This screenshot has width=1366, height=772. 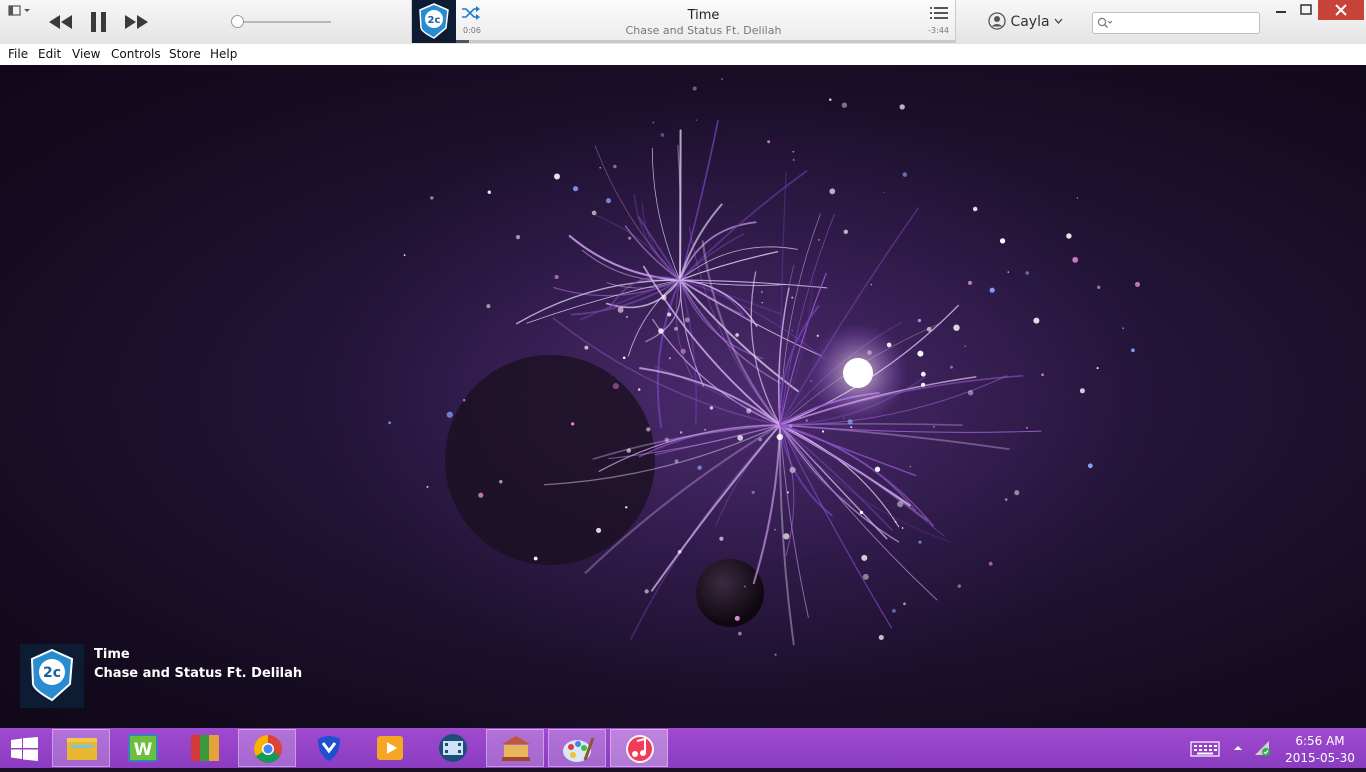 What do you see at coordinates (550, 460) in the screenshot?
I see `dark-orb-large` at bounding box center [550, 460].